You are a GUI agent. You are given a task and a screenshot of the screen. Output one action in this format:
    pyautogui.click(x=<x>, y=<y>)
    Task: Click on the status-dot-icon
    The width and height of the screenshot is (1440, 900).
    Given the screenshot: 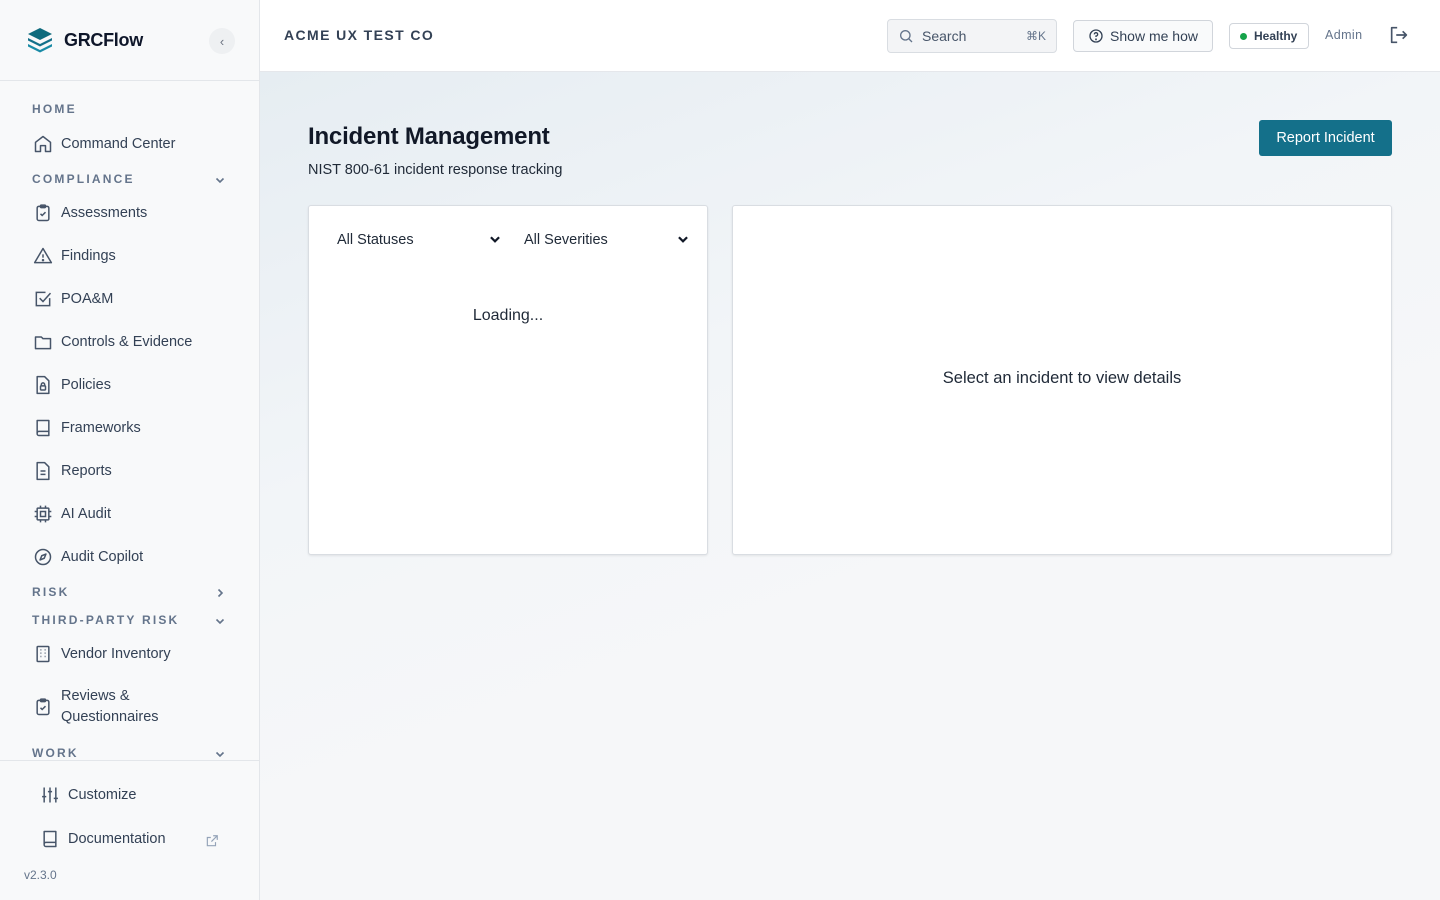 What is the action you would take?
    pyautogui.click(x=1243, y=36)
    